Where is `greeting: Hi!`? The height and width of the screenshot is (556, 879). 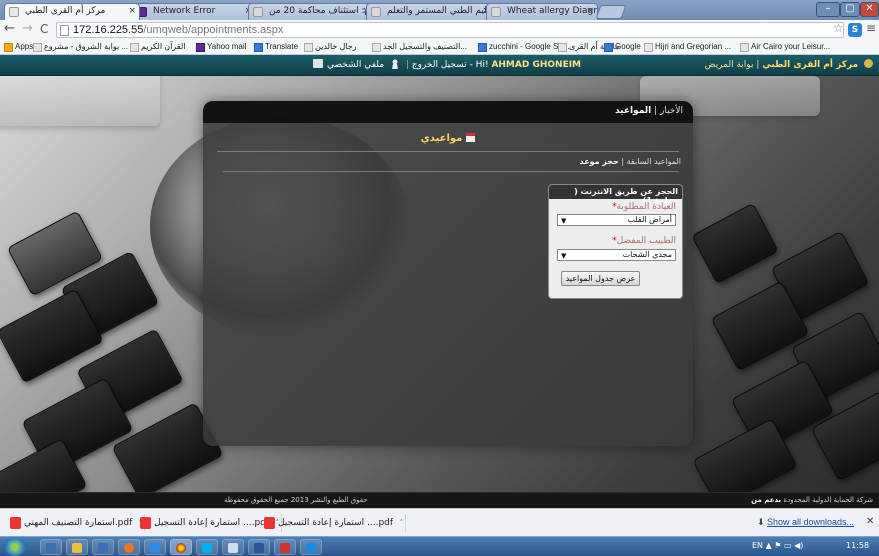 greeting: Hi! is located at coordinates (482, 65).